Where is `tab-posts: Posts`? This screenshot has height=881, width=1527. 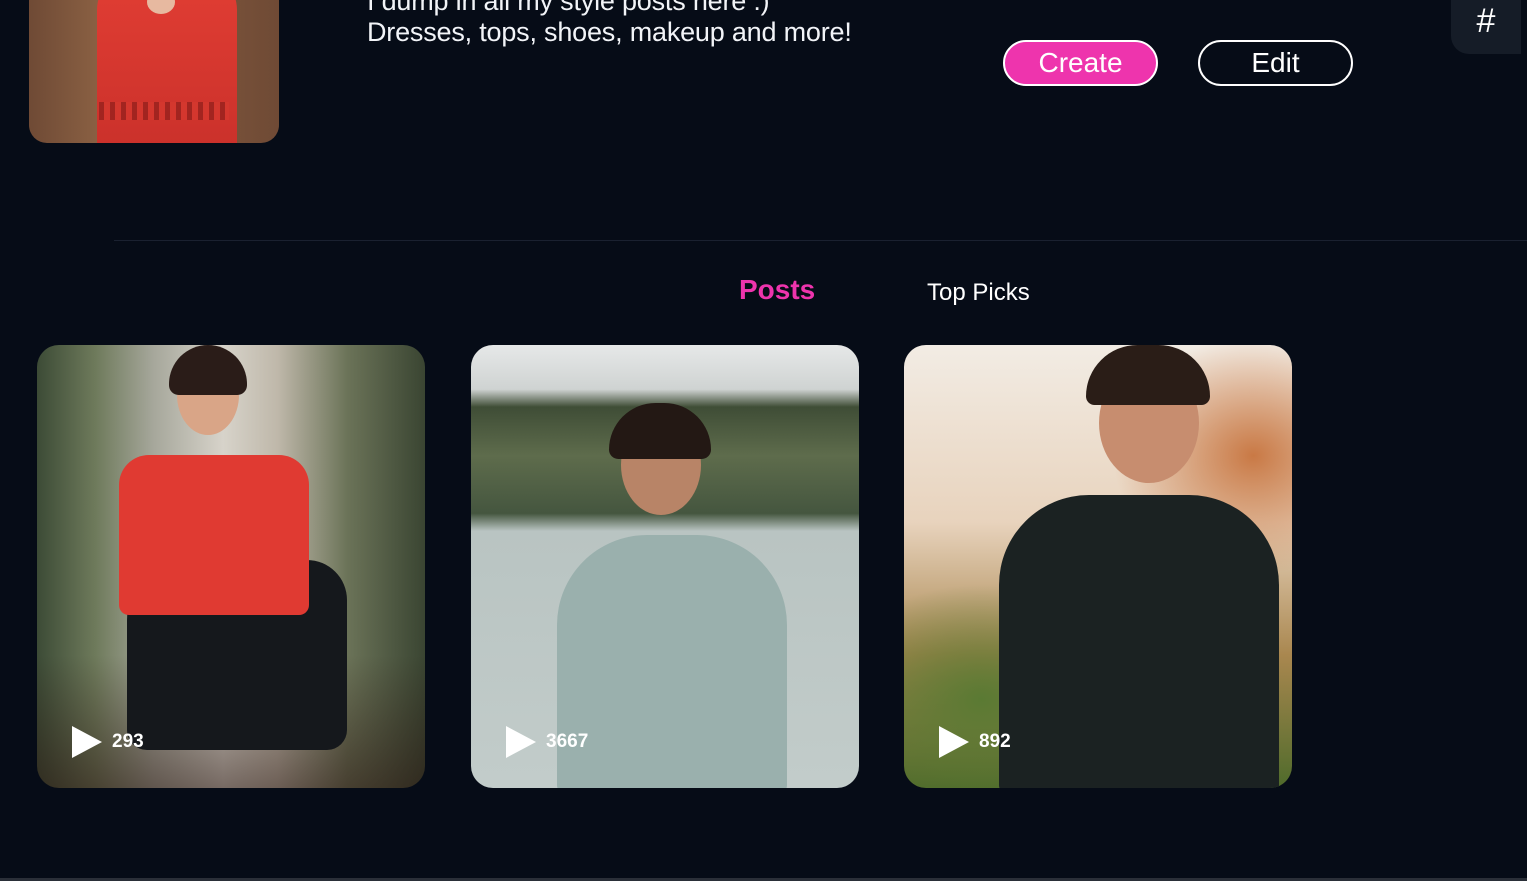
tab-posts: Posts is located at coordinates (777, 290).